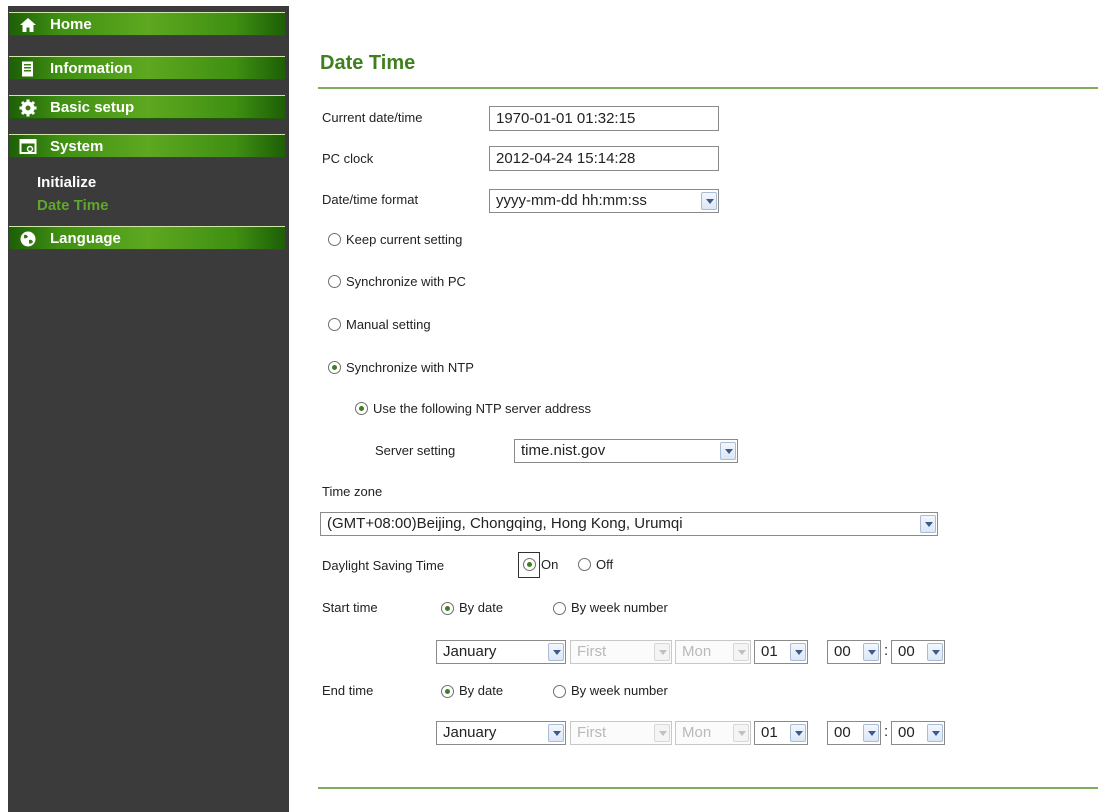  I want to click on start-time-label: Start time, so click(350, 607).